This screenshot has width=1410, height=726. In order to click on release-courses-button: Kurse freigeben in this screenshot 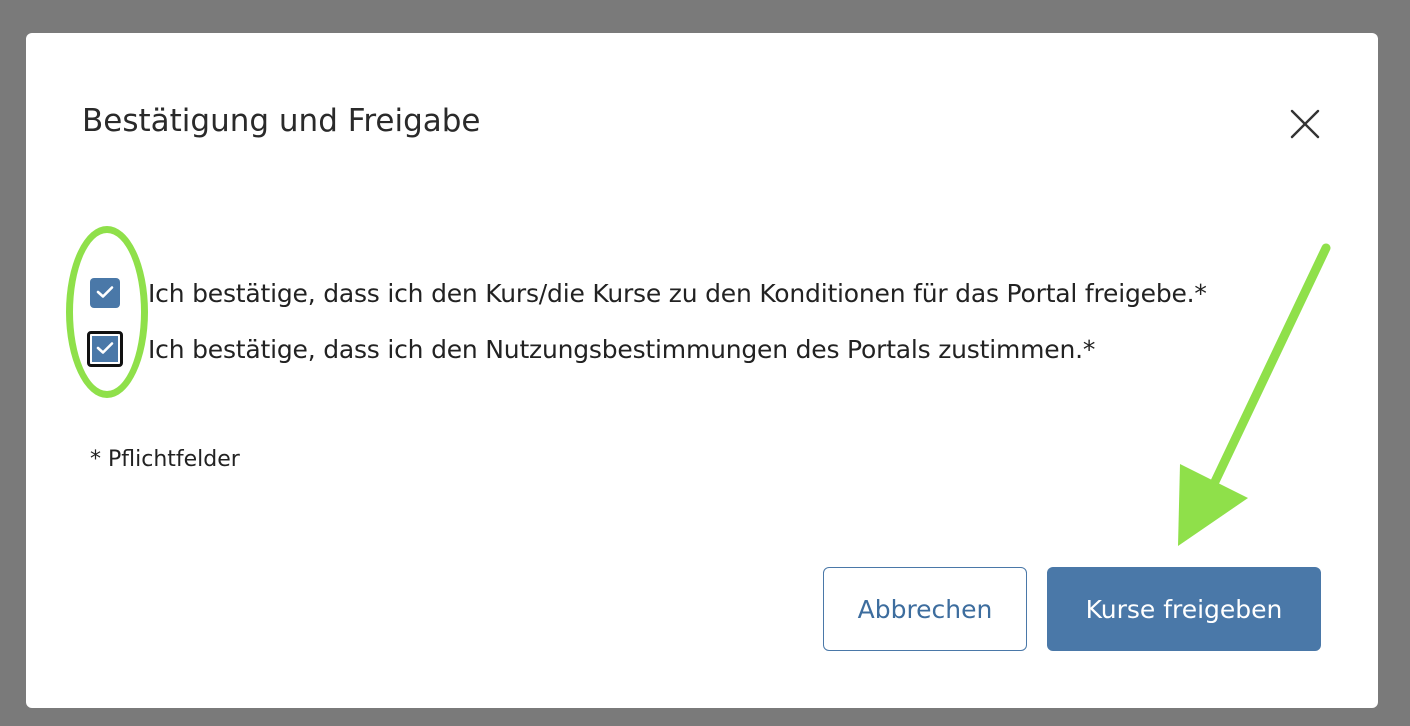, I will do `click(1184, 609)`.